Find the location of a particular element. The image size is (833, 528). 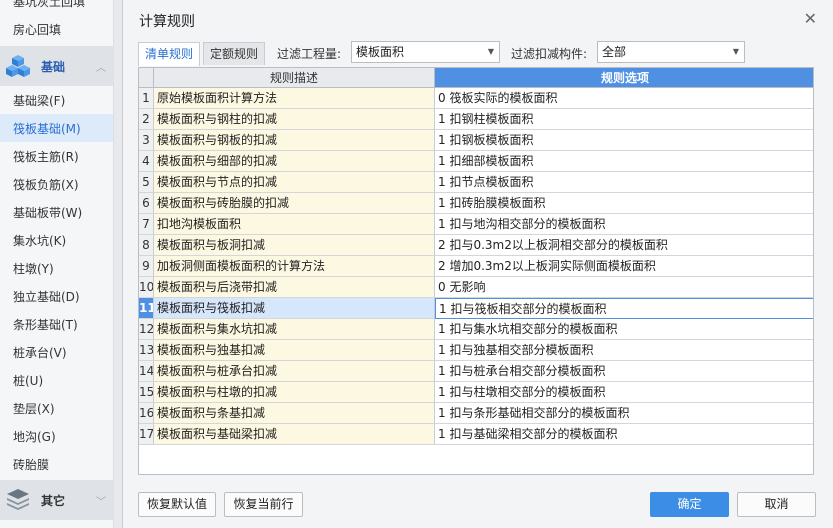

table-row: 3 模板面积与钢板的扣减 1 扣钢板模板面积 is located at coordinates (476, 140).